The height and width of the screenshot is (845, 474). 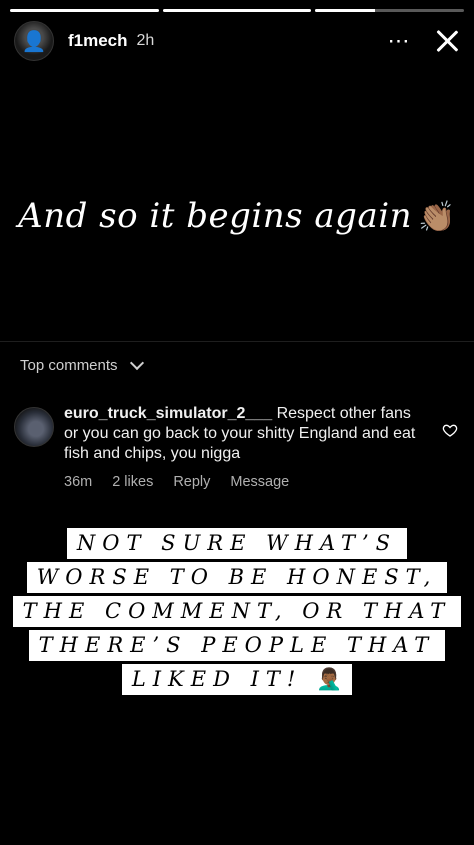 I want to click on story-progress, so click(x=237, y=10).